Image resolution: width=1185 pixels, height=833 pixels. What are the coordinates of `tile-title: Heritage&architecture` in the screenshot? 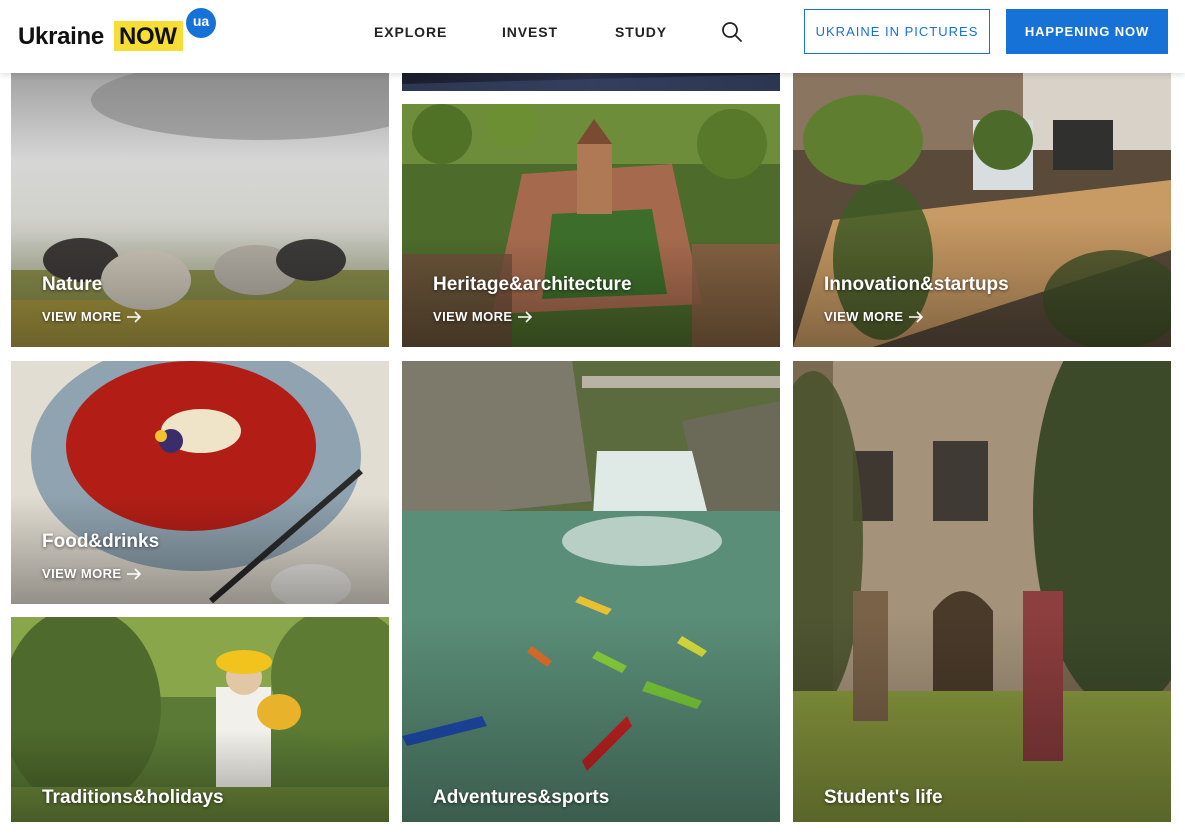 It's located at (532, 284).